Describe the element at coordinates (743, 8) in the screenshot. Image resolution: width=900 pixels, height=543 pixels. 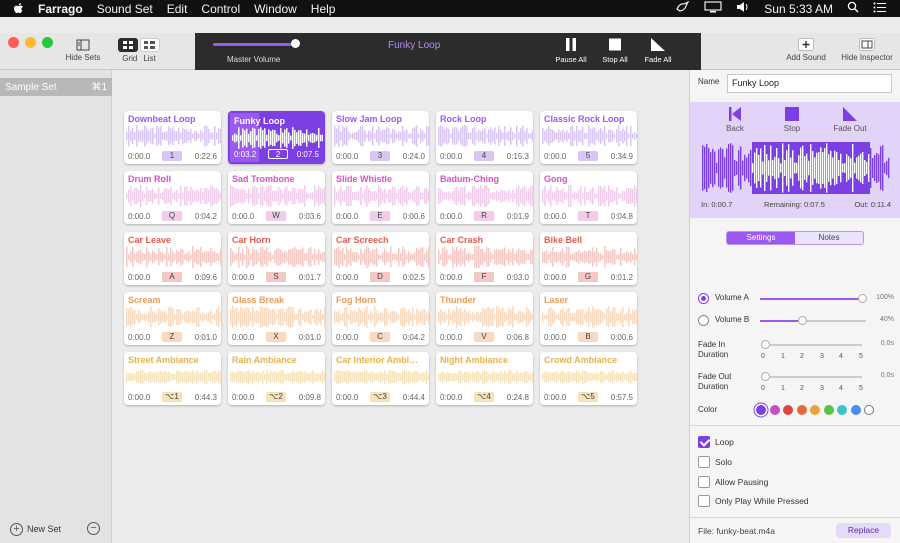
I see `volume-icon` at that location.